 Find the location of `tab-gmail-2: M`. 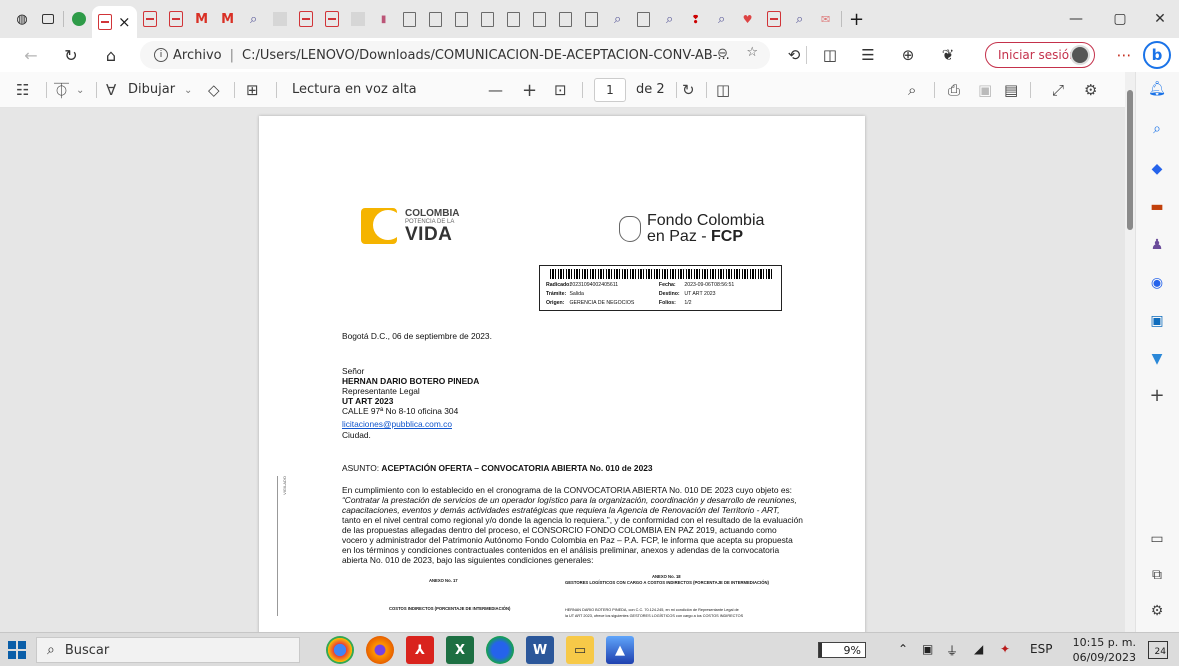

tab-gmail-2: M is located at coordinates (228, 19).